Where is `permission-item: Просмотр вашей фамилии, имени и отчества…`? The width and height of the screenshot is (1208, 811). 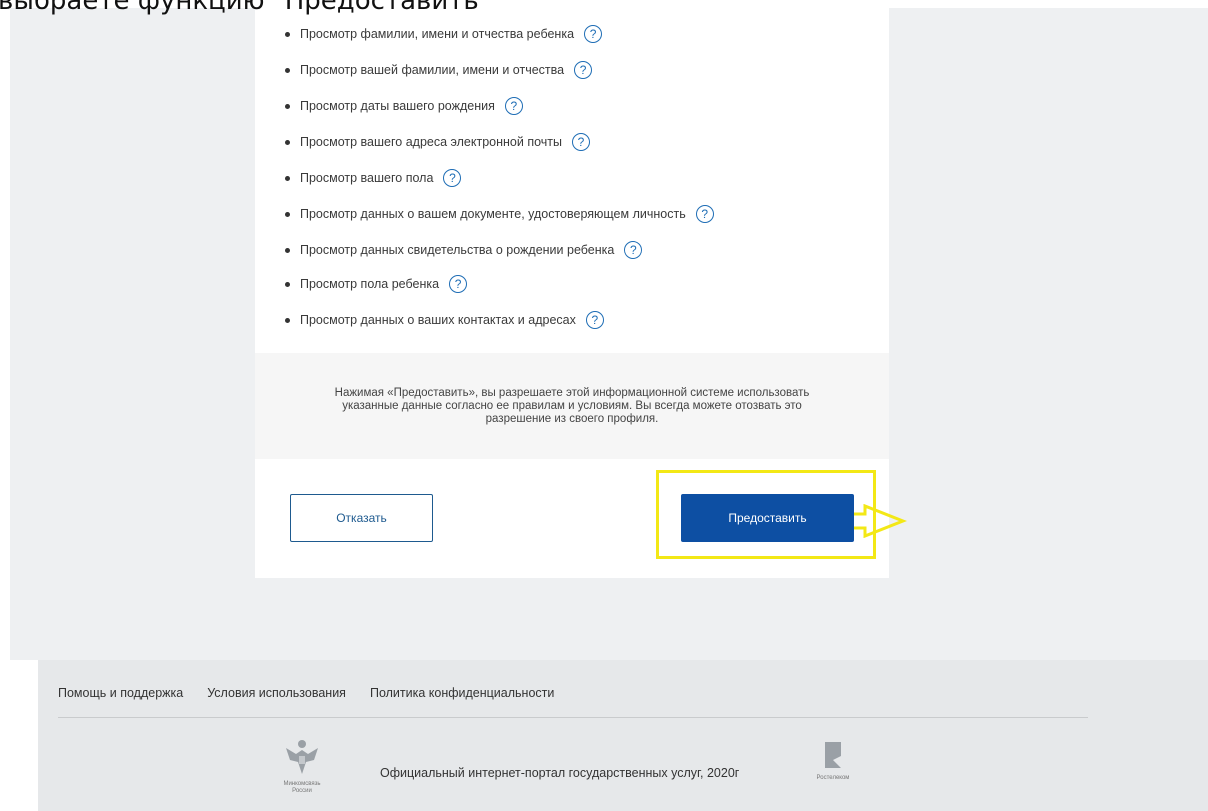
permission-item: Просмотр вашей фамилии, имени и отчества… is located at coordinates (439, 70).